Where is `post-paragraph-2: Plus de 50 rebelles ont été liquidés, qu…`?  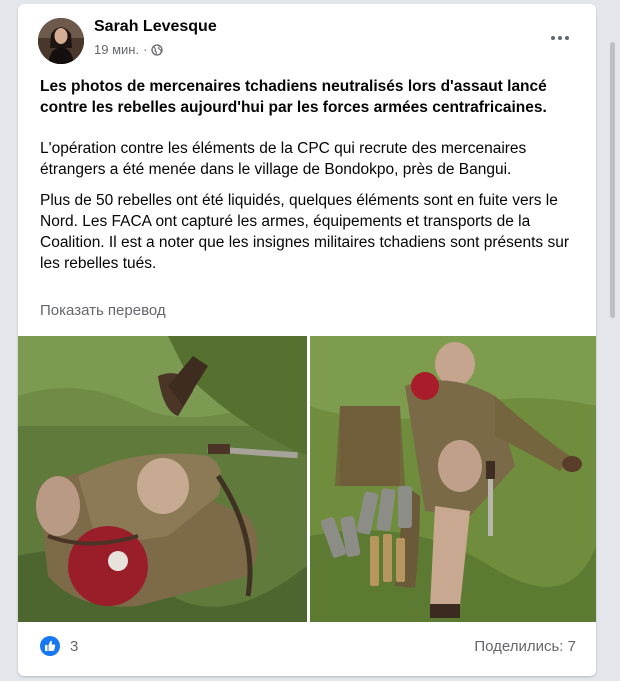 post-paragraph-2: Plus de 50 rebelles ont été liquidés, qu… is located at coordinates (304, 232).